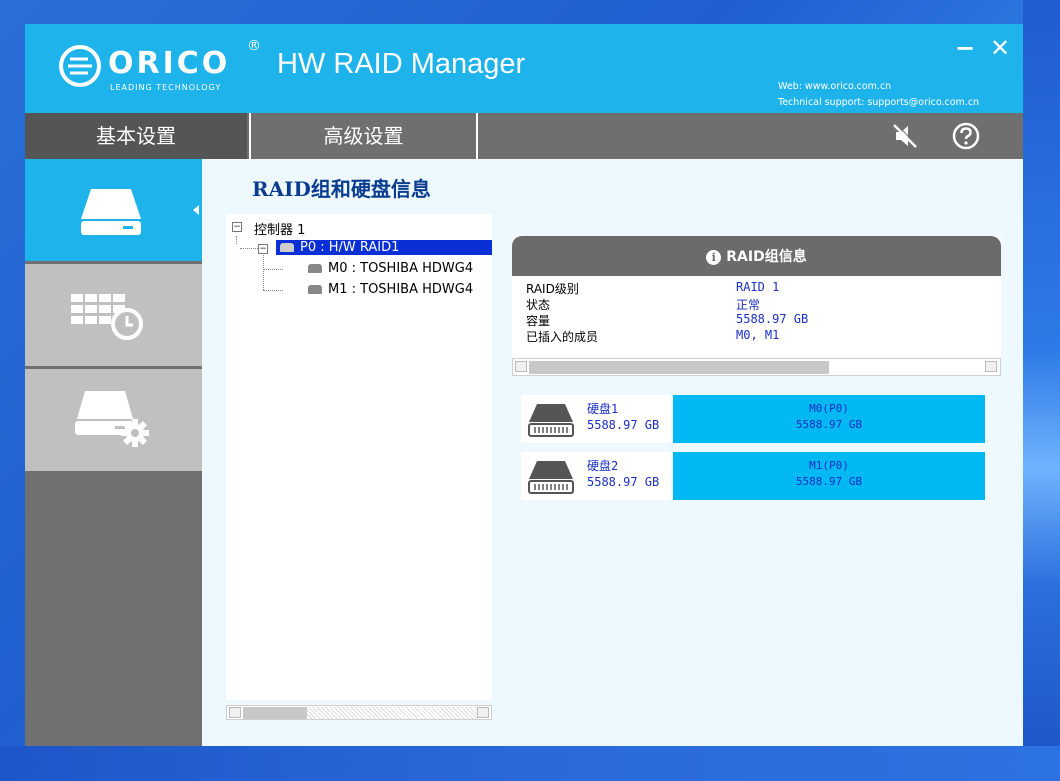  Describe the element at coordinates (401, 268) in the screenshot. I see `tree-node-member-label: M0 : TOSHIBA HDWG4` at that location.